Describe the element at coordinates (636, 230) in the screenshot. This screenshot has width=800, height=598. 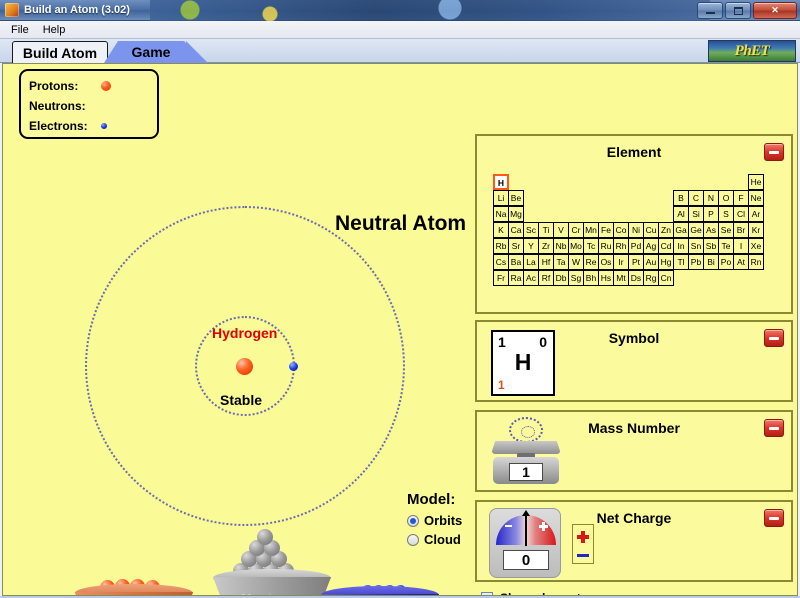
I see `periodic-table-cell-ni: Ni` at that location.